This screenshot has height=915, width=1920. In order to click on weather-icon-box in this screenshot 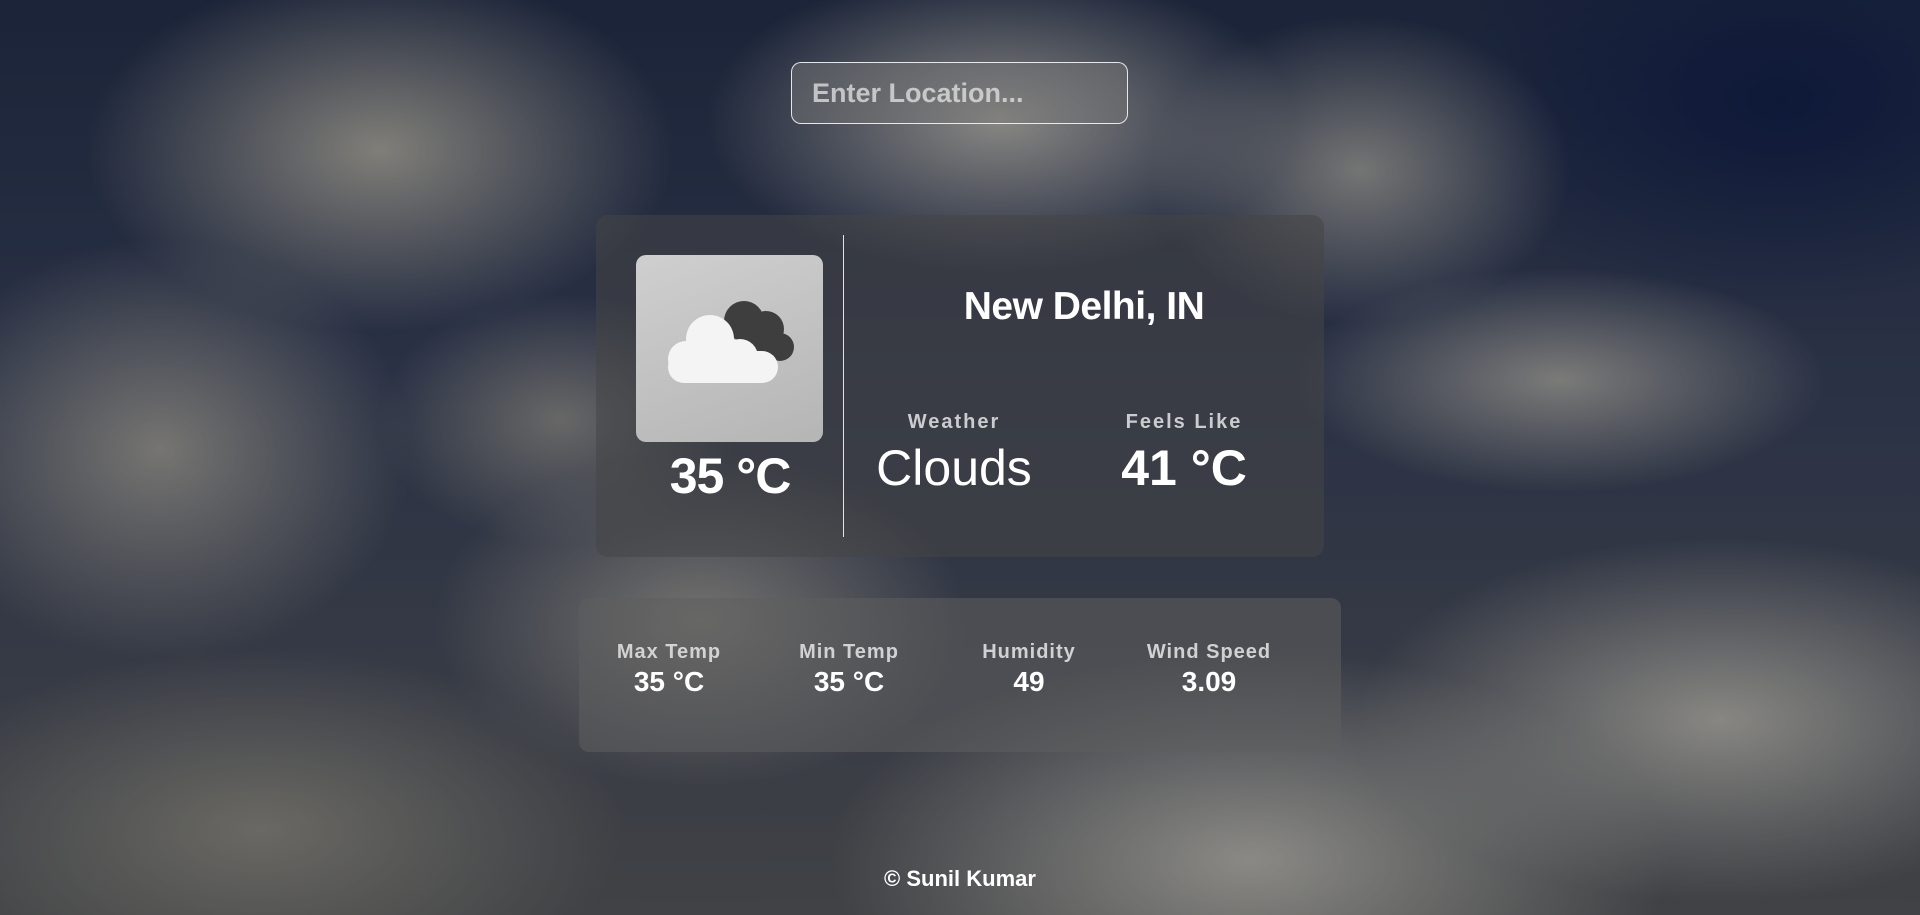, I will do `click(729, 348)`.